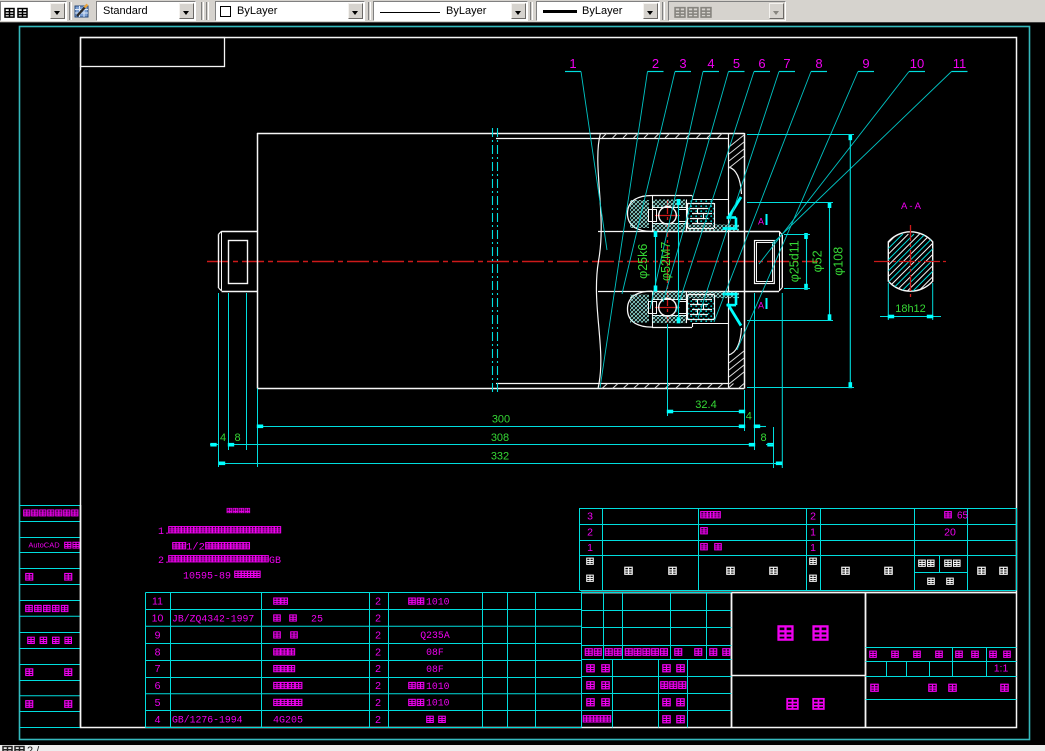 The image size is (1045, 751). What do you see at coordinates (500, 438) in the screenshot?
I see `svg-text: 308` at bounding box center [500, 438].